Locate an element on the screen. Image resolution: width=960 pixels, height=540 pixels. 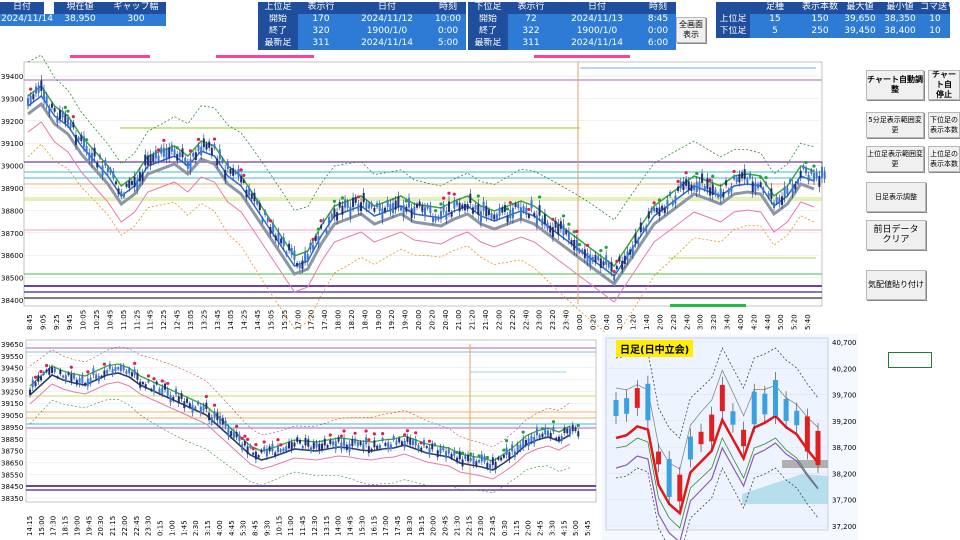
upper-x-tick: 3:40 is located at coordinates (728, 322).